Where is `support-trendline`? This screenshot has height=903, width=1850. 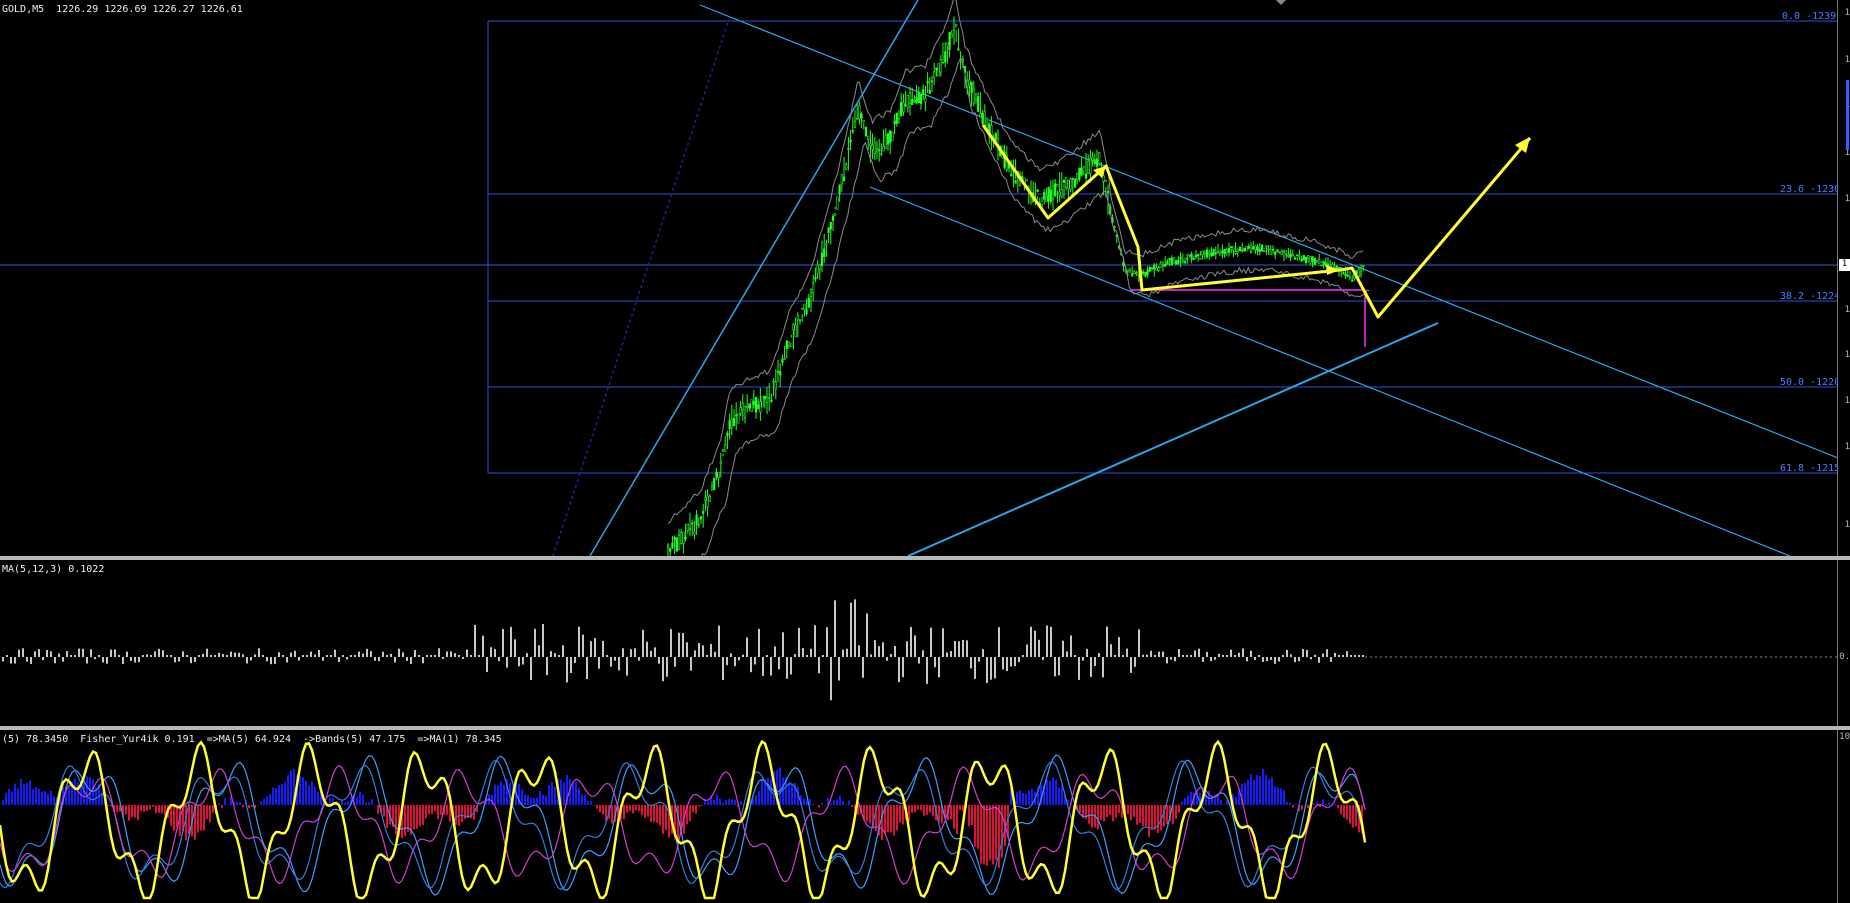 support-trendline is located at coordinates (1173, 439).